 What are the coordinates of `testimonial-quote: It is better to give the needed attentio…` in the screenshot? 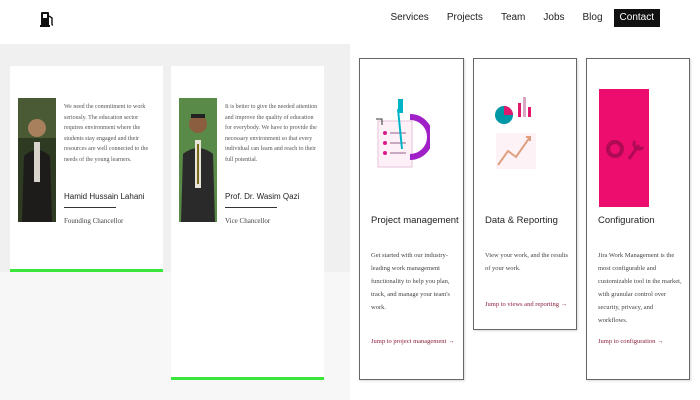 It's located at (271, 133).